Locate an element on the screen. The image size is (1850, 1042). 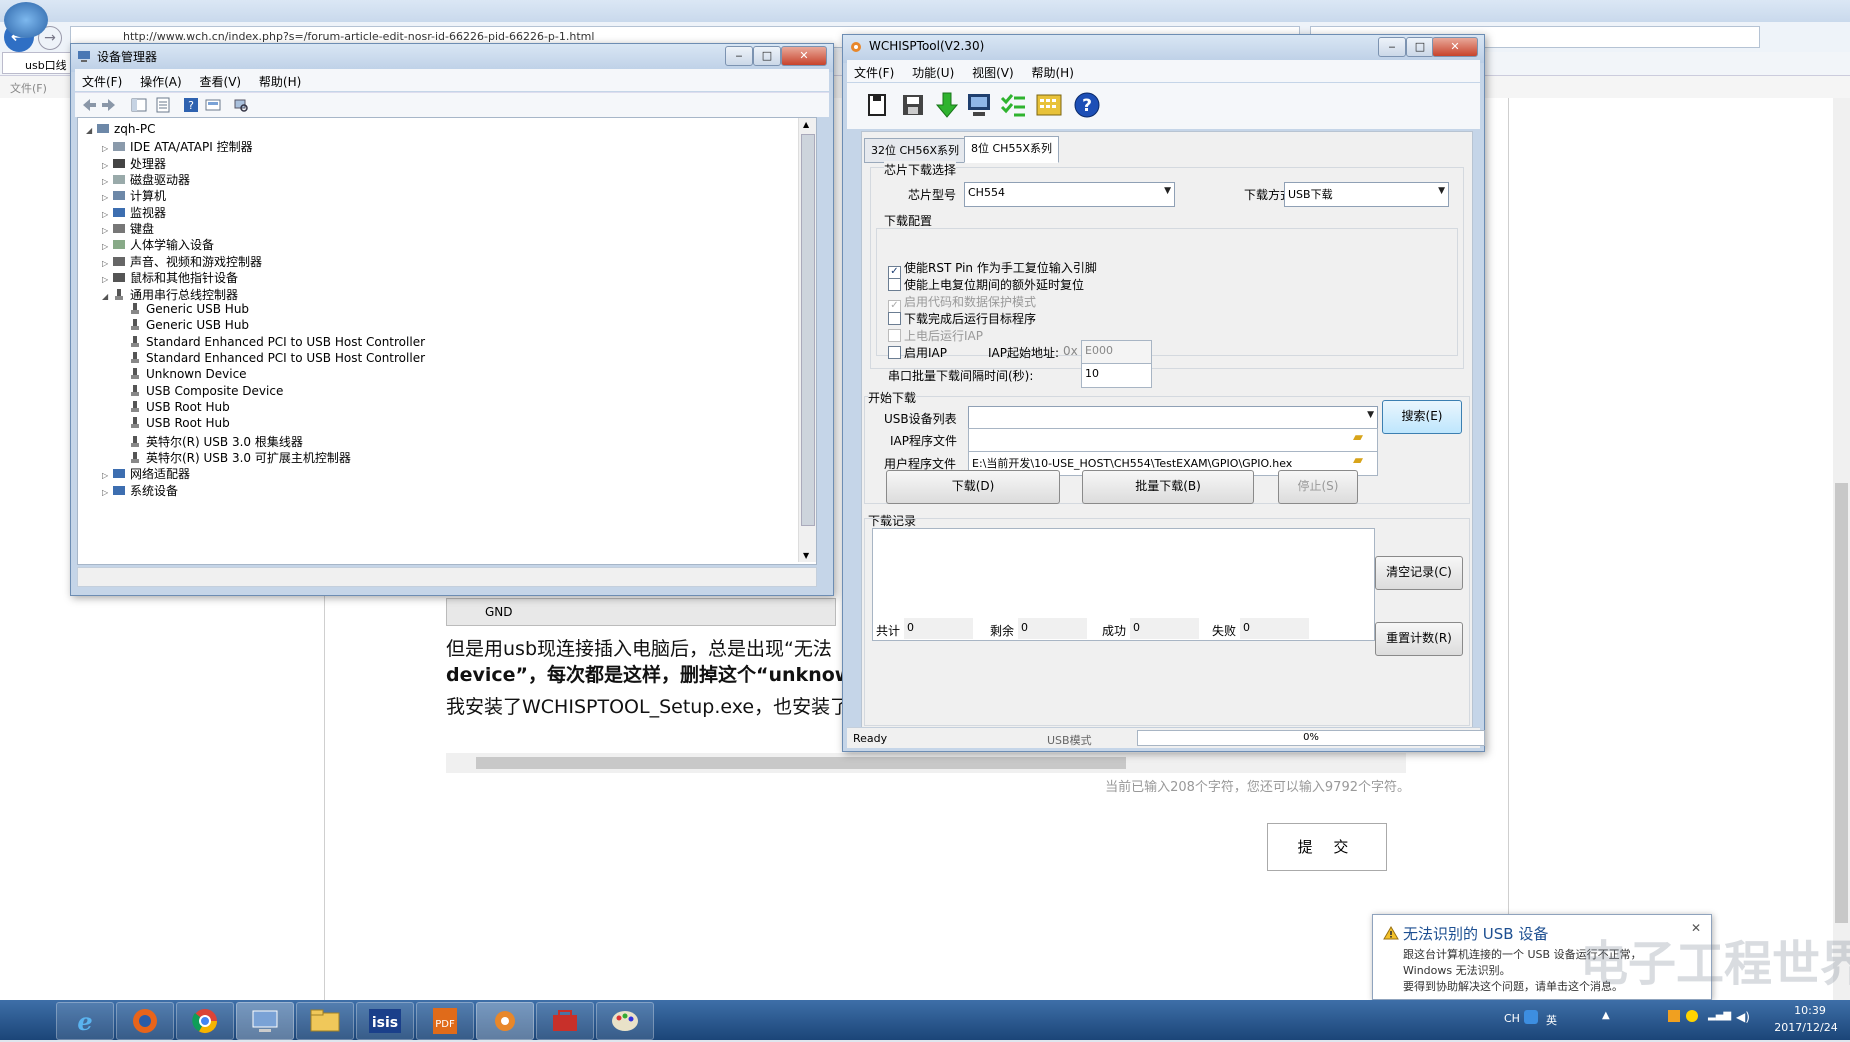
tree-node: ▷ 声音、视频和游戏控制器 is located at coordinates (182, 262).